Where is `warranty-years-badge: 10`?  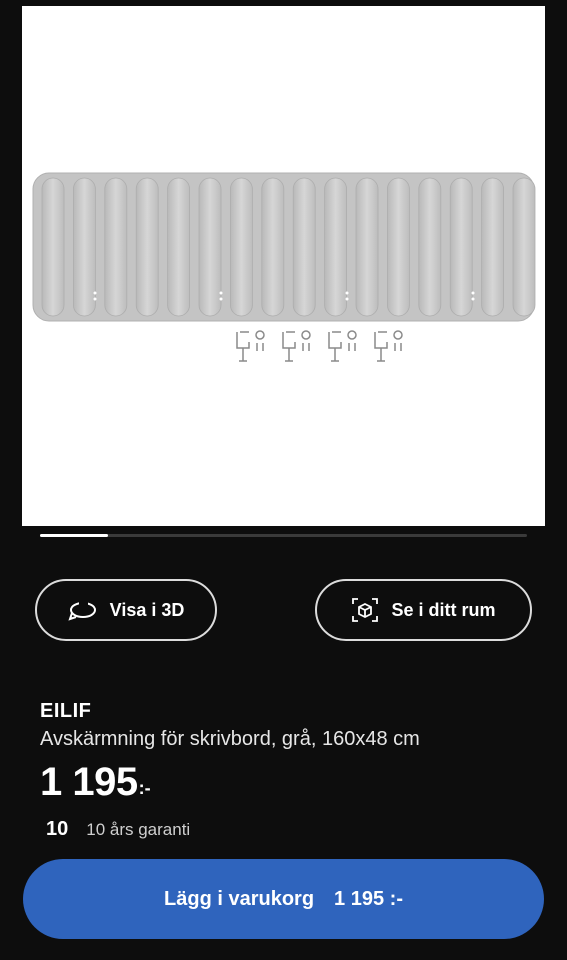 warranty-years-badge: 10 is located at coordinates (57, 829).